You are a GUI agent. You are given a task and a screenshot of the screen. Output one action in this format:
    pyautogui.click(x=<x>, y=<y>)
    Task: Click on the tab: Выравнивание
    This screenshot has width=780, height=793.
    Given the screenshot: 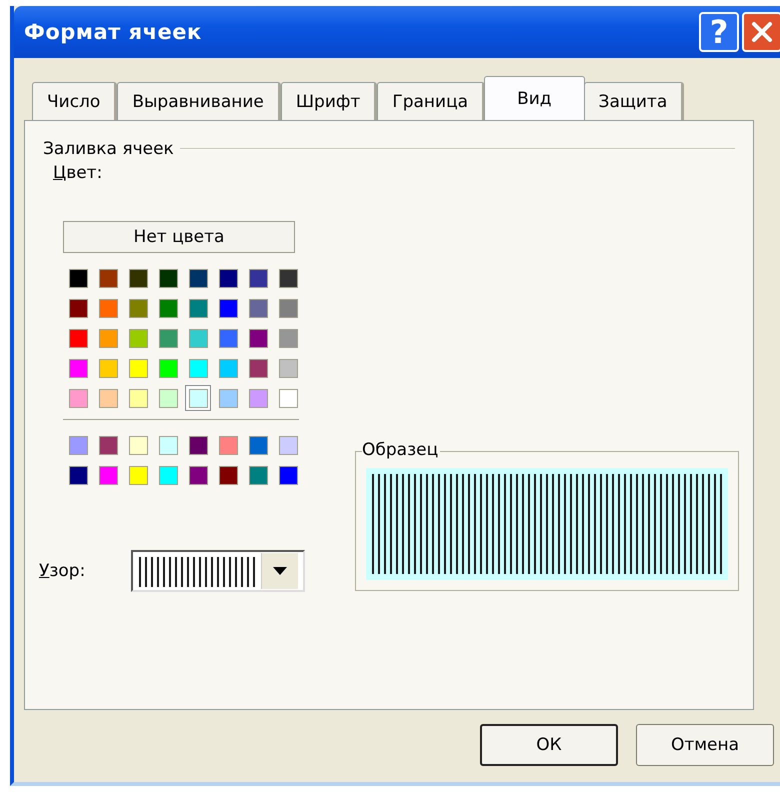 What is the action you would take?
    pyautogui.click(x=199, y=101)
    